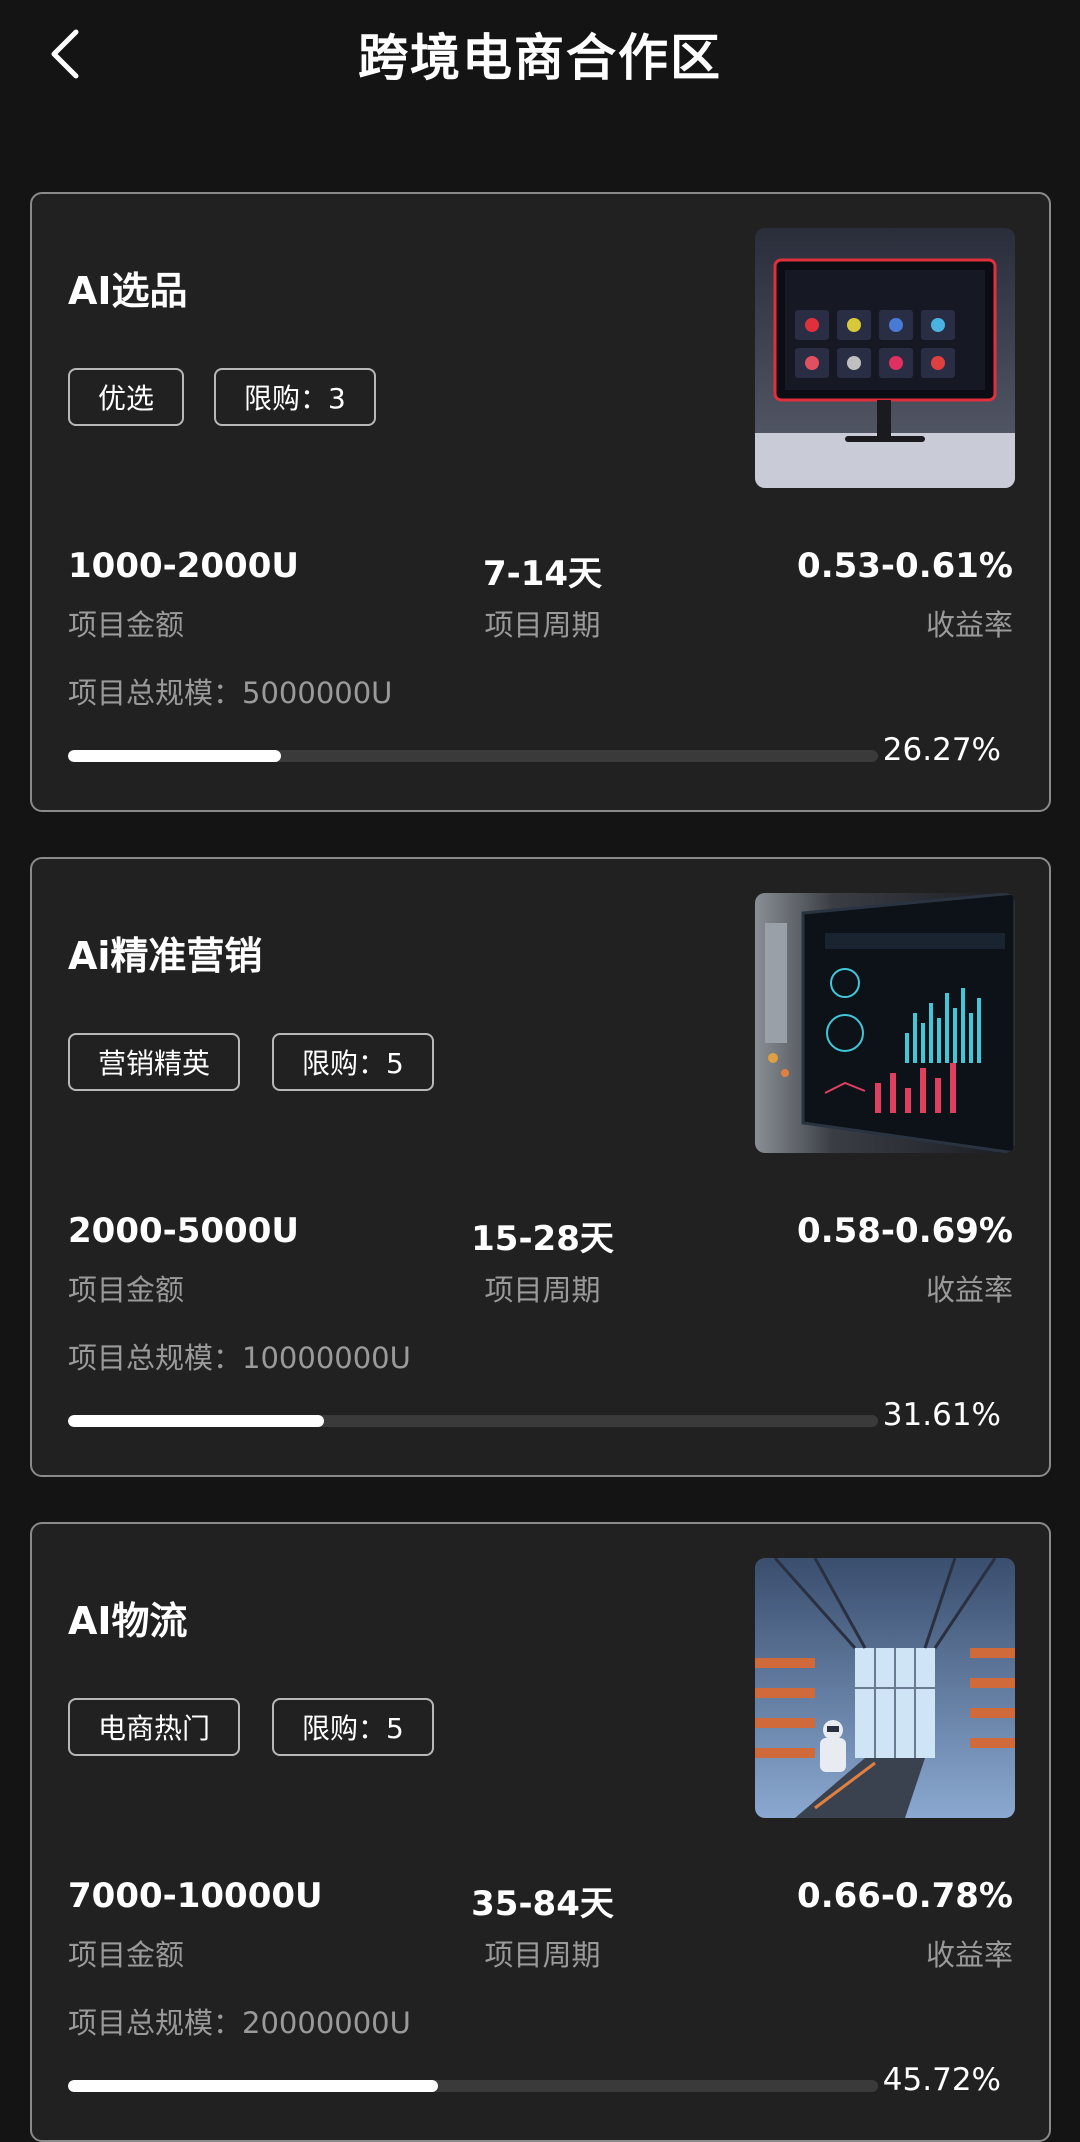  What do you see at coordinates (326, 2023) in the screenshot?
I see `total-scale-value: 20000000U` at bounding box center [326, 2023].